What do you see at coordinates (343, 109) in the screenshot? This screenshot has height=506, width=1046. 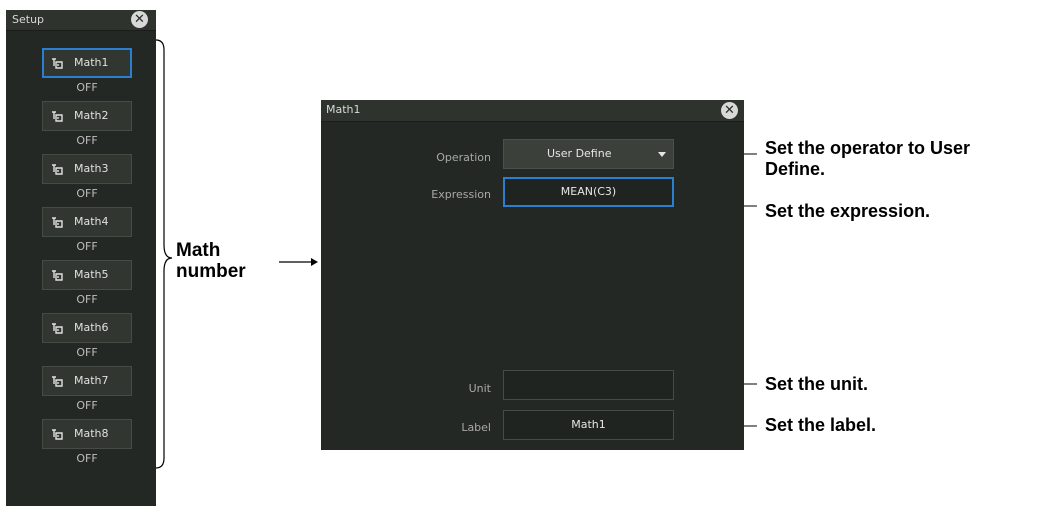 I see `dialog-title: Math1` at bounding box center [343, 109].